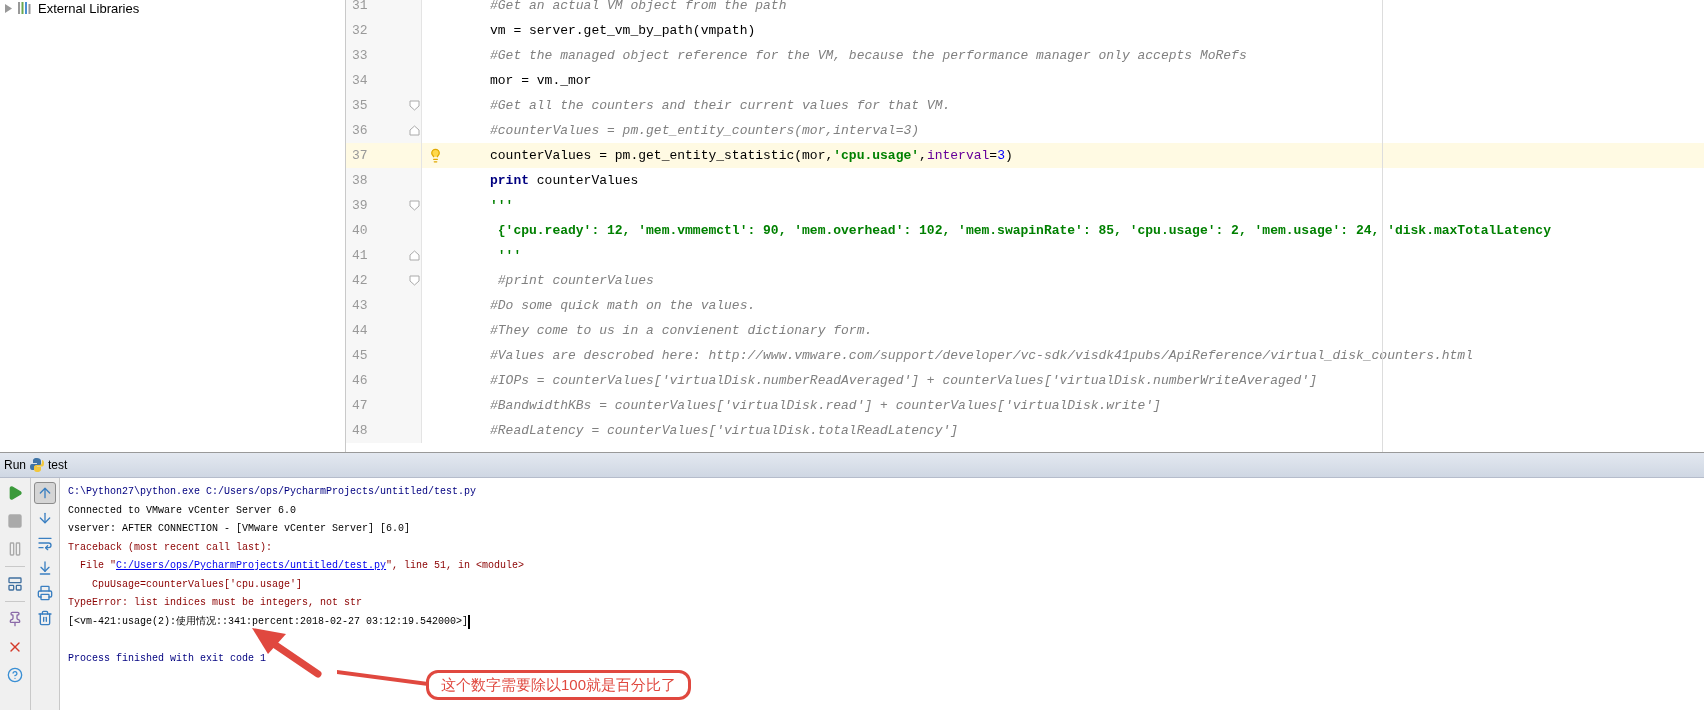  Describe the element at coordinates (360, 105) in the screenshot. I see `line-number: 35` at that location.